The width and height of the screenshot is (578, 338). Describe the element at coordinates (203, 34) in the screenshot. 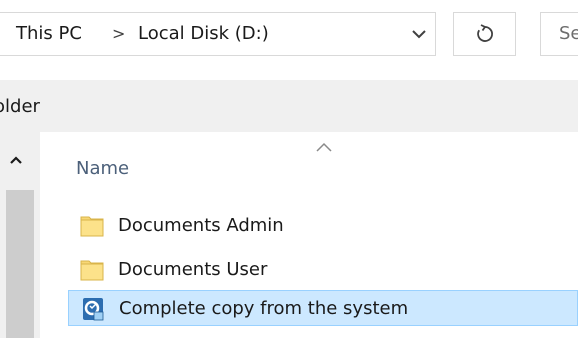

I see `breadcrumb-local-disk: Local Disk (D:)` at that location.